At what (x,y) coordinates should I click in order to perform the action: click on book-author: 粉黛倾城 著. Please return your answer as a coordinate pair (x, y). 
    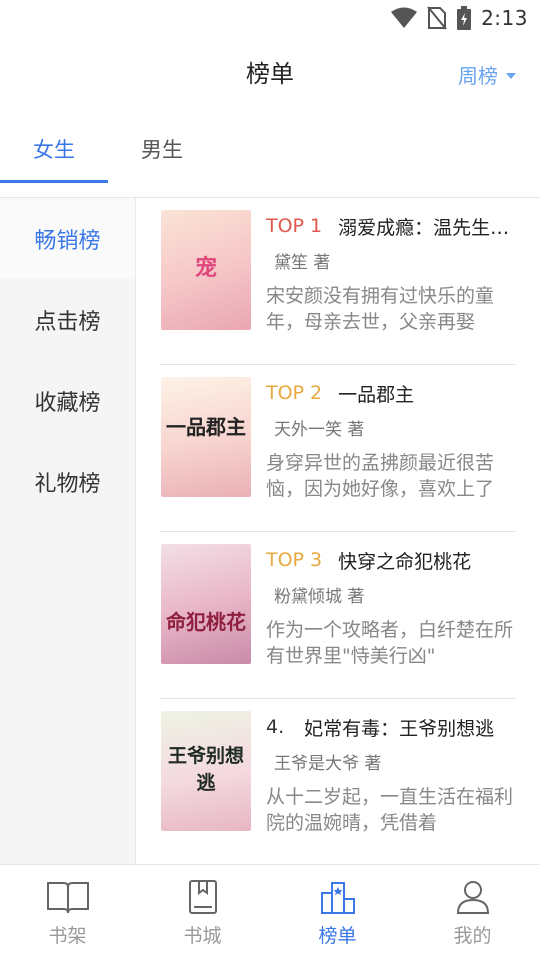
    Looking at the image, I should click on (319, 597).